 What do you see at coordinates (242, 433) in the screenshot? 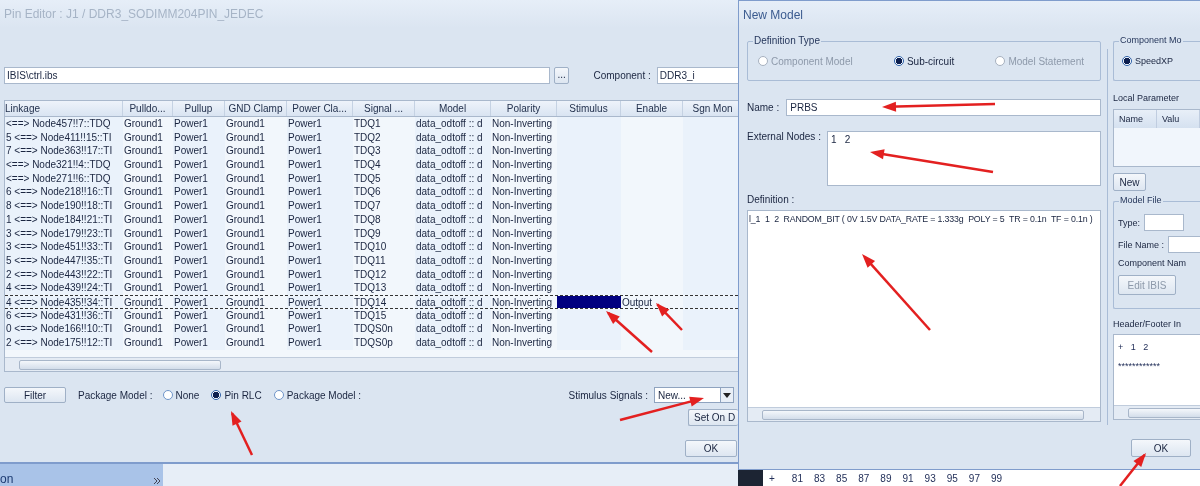
I see `annotation-arrow` at bounding box center [242, 433].